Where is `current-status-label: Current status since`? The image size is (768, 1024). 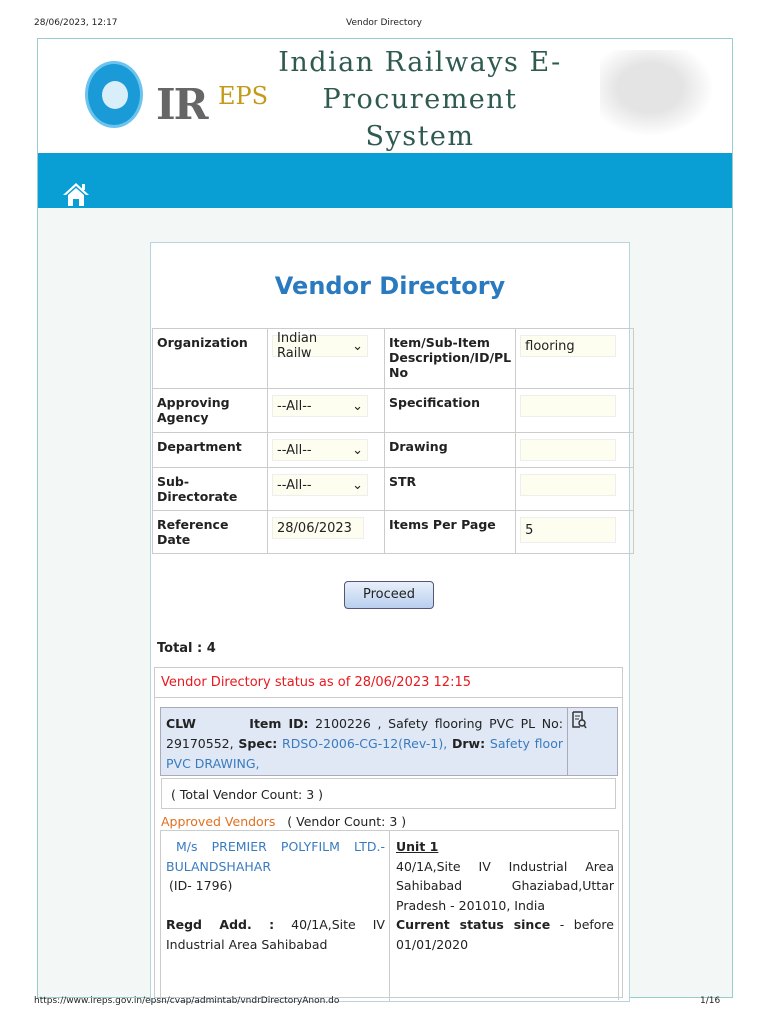 current-status-label: Current status since is located at coordinates (473, 924).